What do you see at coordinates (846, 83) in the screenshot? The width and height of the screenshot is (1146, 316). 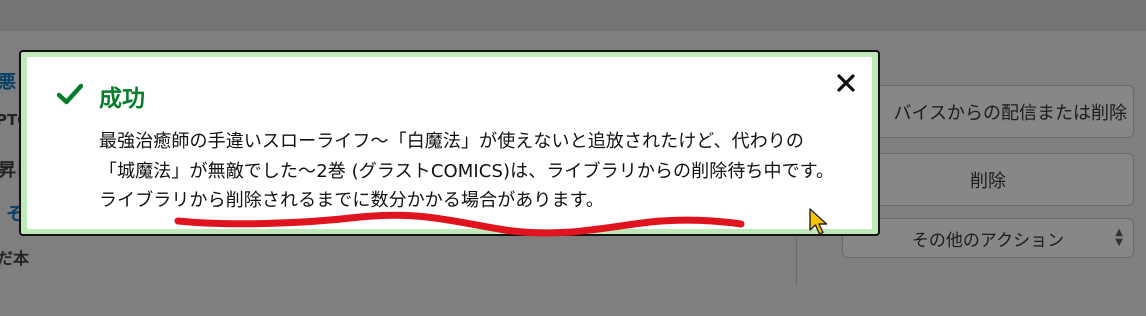 I see `close-icon` at bounding box center [846, 83].